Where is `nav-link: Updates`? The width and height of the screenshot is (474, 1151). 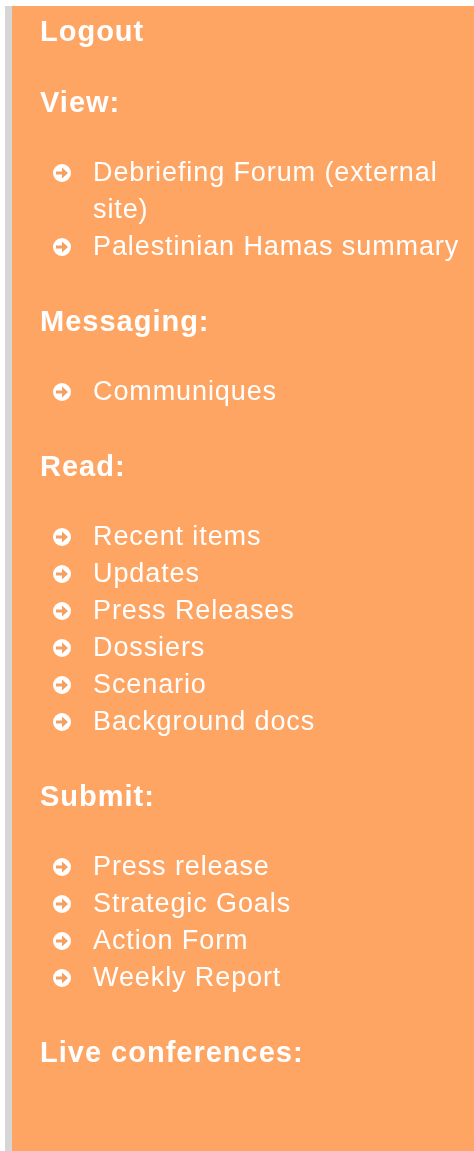
nav-link: Updates is located at coordinates (146, 573).